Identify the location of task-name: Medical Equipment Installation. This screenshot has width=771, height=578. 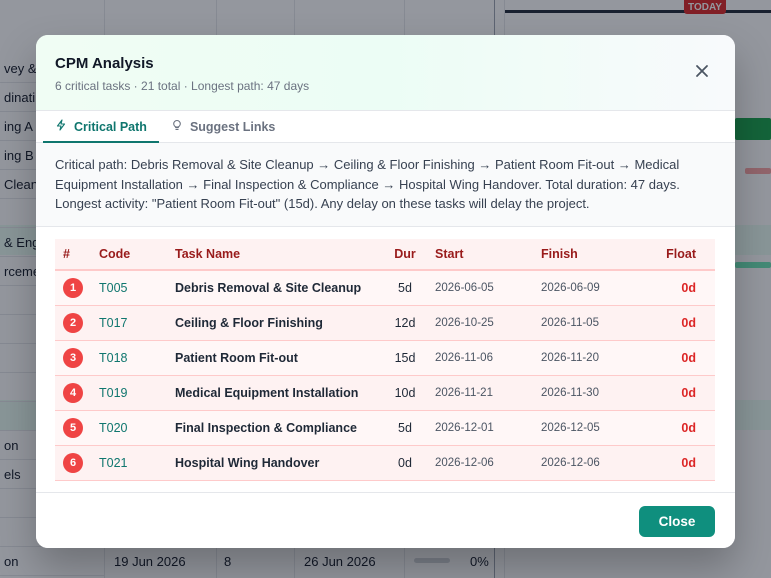
(275, 393).